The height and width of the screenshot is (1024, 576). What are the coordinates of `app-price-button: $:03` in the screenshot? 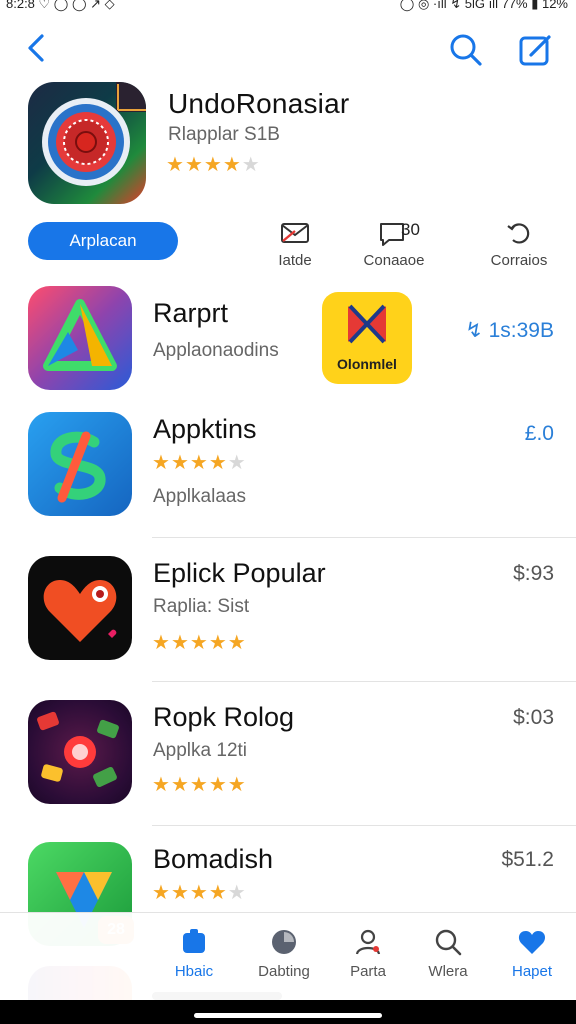 It's located at (533, 718).